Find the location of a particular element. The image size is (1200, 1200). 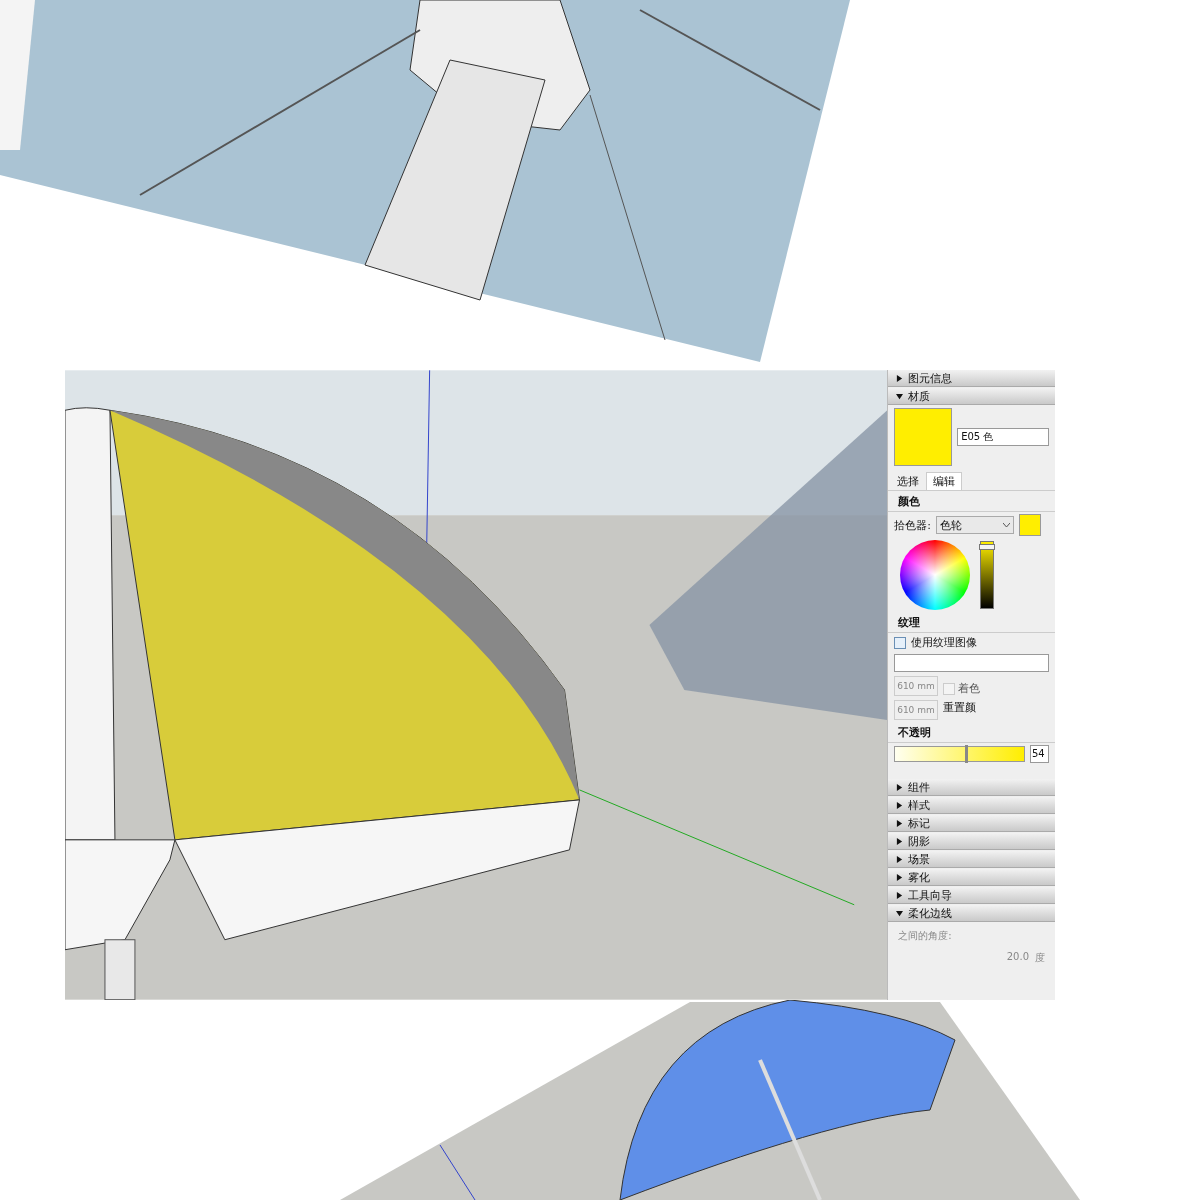

panel-header: 场景 is located at coordinates (971, 859).